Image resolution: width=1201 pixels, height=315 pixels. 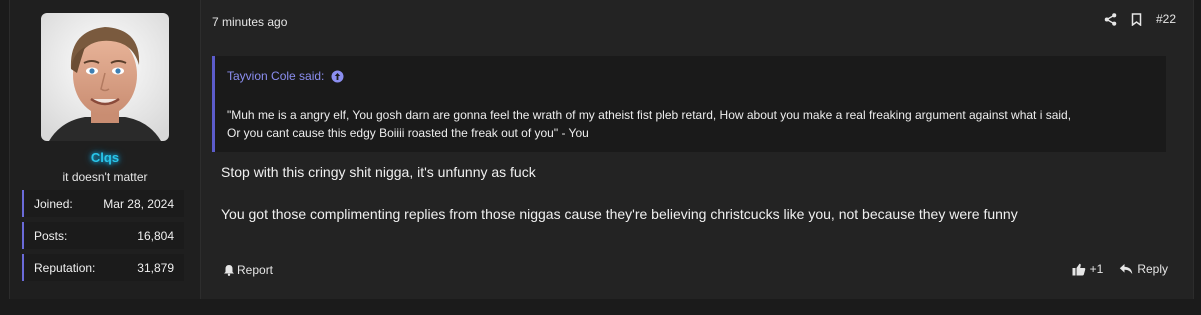 I want to click on stat-value: 31,879, so click(x=155, y=267).